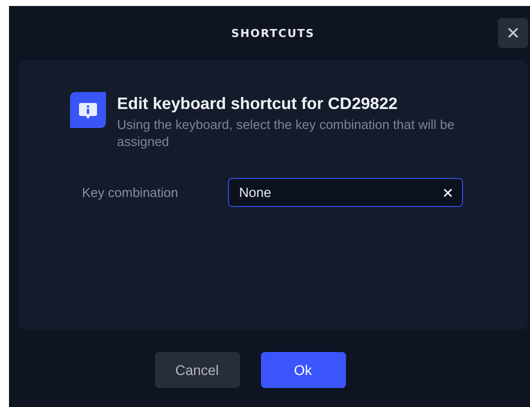  Describe the element at coordinates (258, 104) in the screenshot. I see `dialog-heading: Edit keyboard shortcut for CD29822` at that location.